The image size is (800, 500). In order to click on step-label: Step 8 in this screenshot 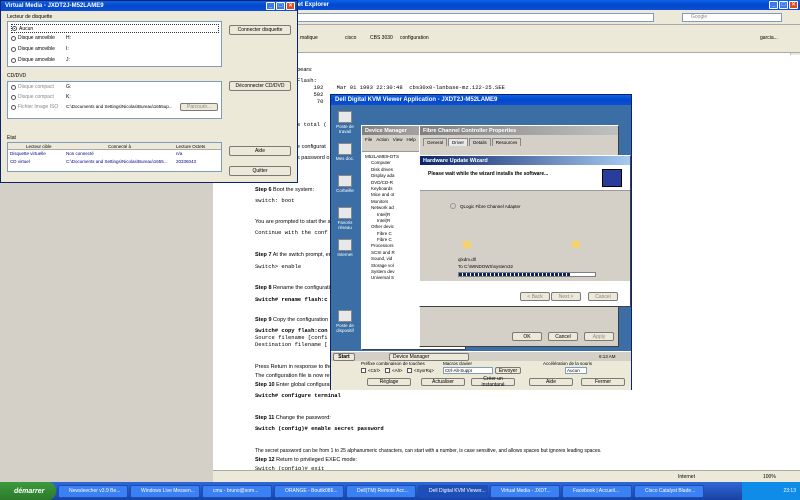, I will do `click(263, 288)`.